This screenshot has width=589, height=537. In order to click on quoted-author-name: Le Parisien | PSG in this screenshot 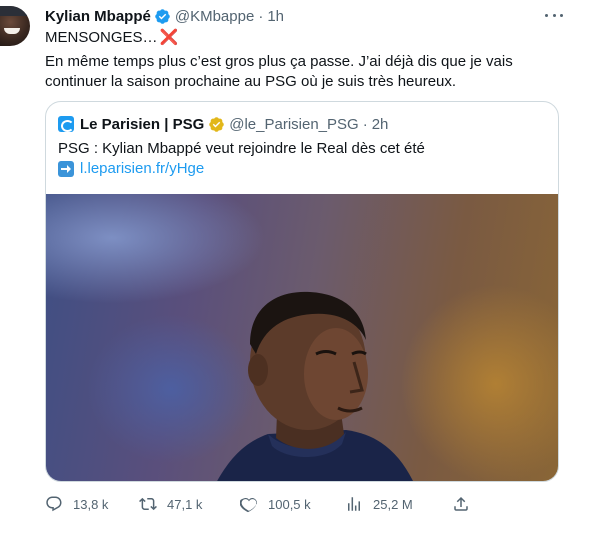, I will do `click(142, 124)`.